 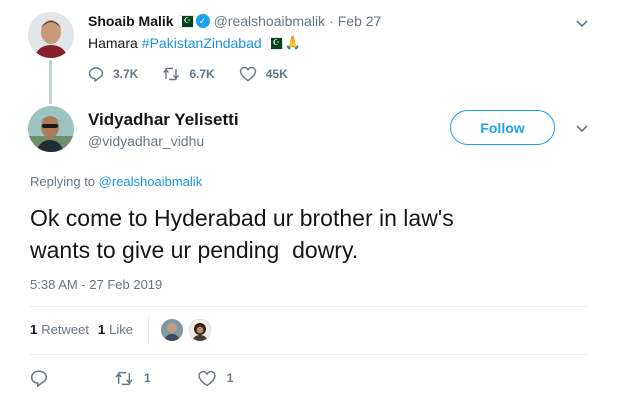 What do you see at coordinates (34, 329) in the screenshot?
I see `retweet-stat-count: 1` at bounding box center [34, 329].